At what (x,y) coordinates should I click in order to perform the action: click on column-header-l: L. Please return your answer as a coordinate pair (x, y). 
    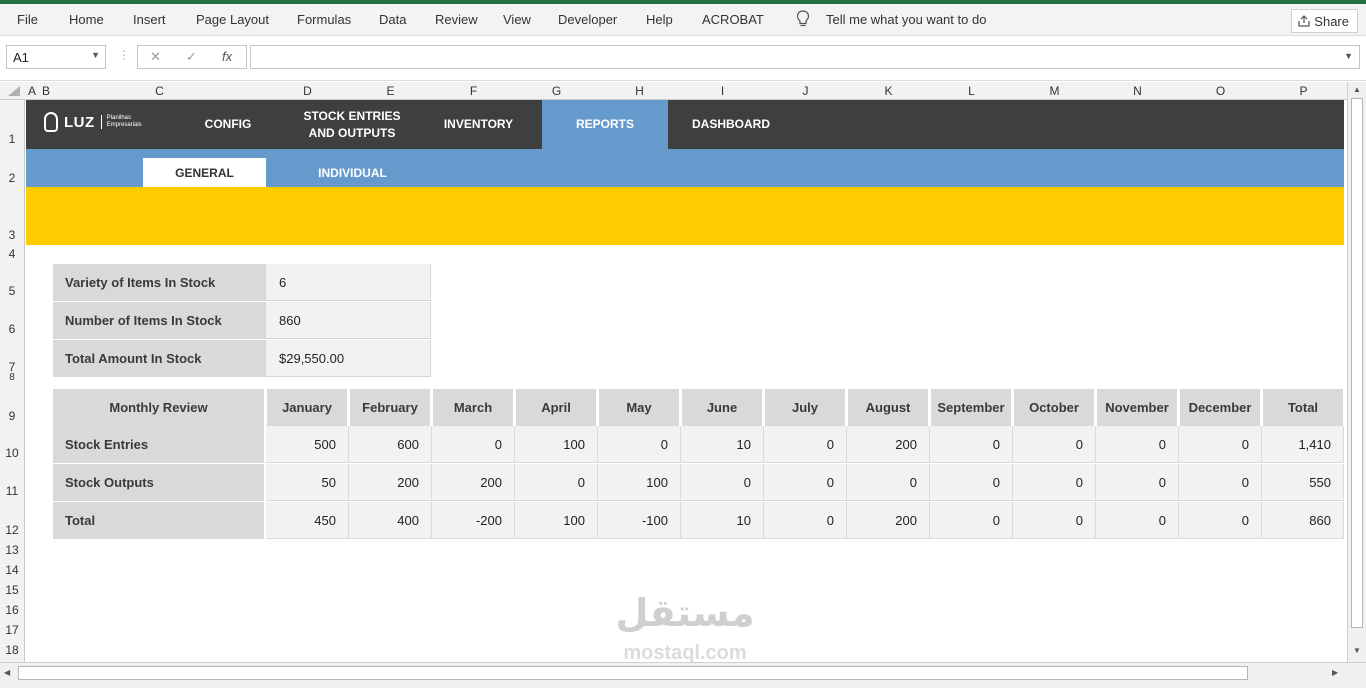
    Looking at the image, I should click on (971, 91).